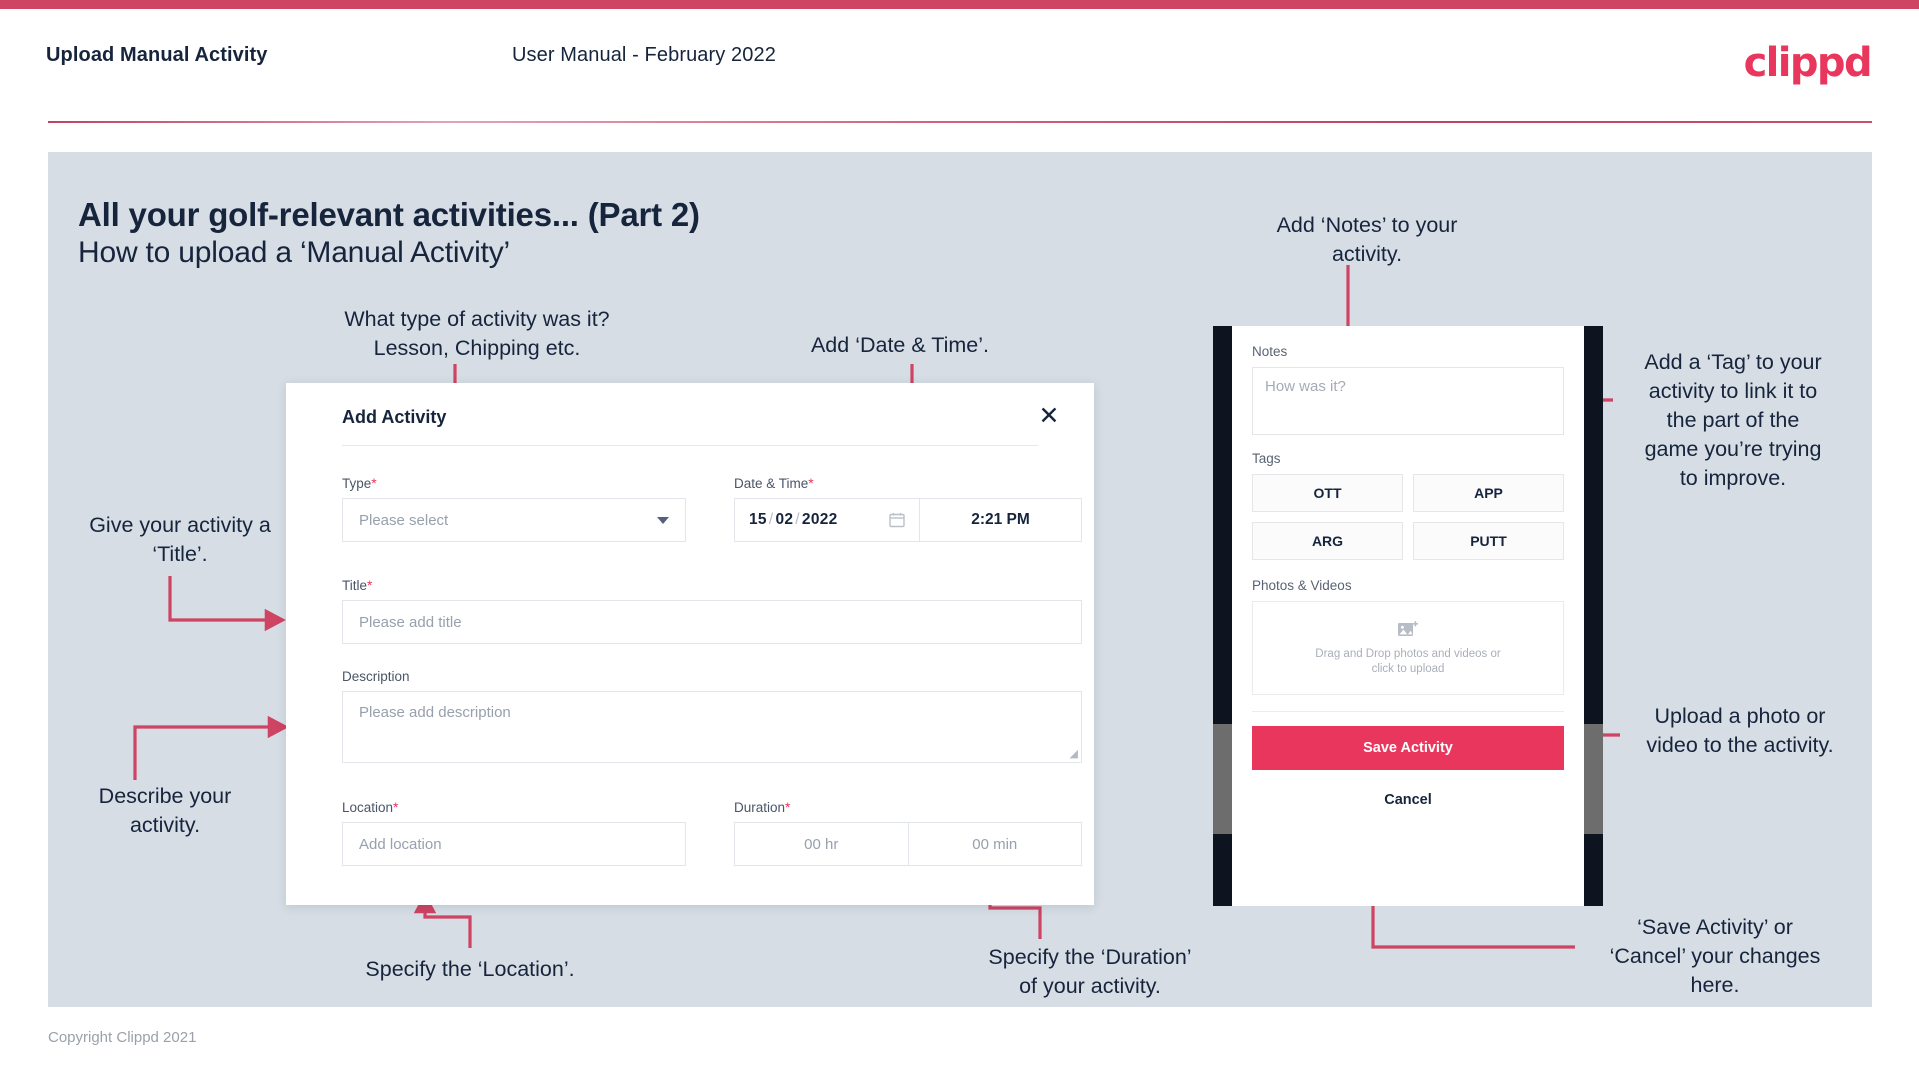 The image size is (1919, 1079). I want to click on callout-duration: Specify the ‘Duration’ of your activity., so click(1090, 971).